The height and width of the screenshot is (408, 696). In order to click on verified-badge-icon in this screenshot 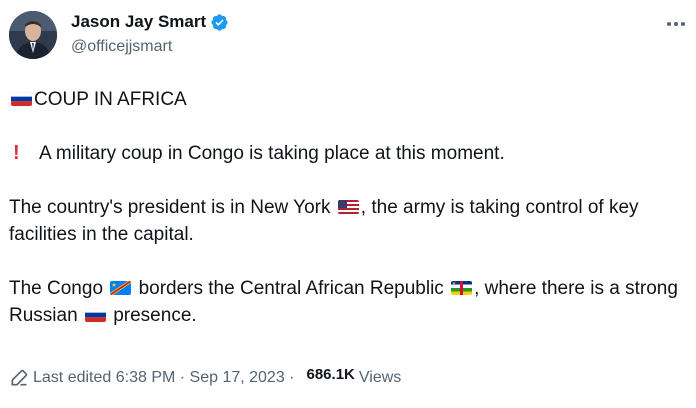, I will do `click(219, 22)`.